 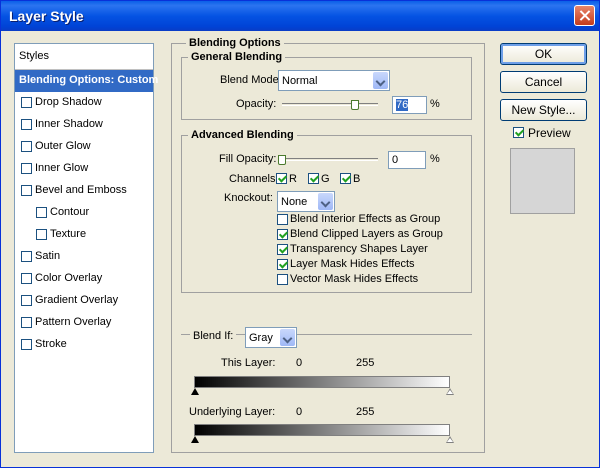 What do you see at coordinates (46, 16) in the screenshot?
I see `window-title: Layer Style` at bounding box center [46, 16].